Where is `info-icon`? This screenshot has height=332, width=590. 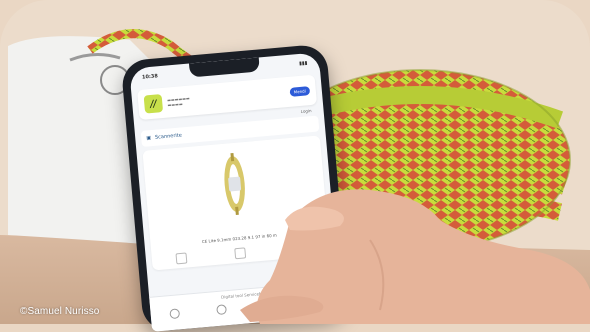
info-icon is located at coordinates (181, 258).